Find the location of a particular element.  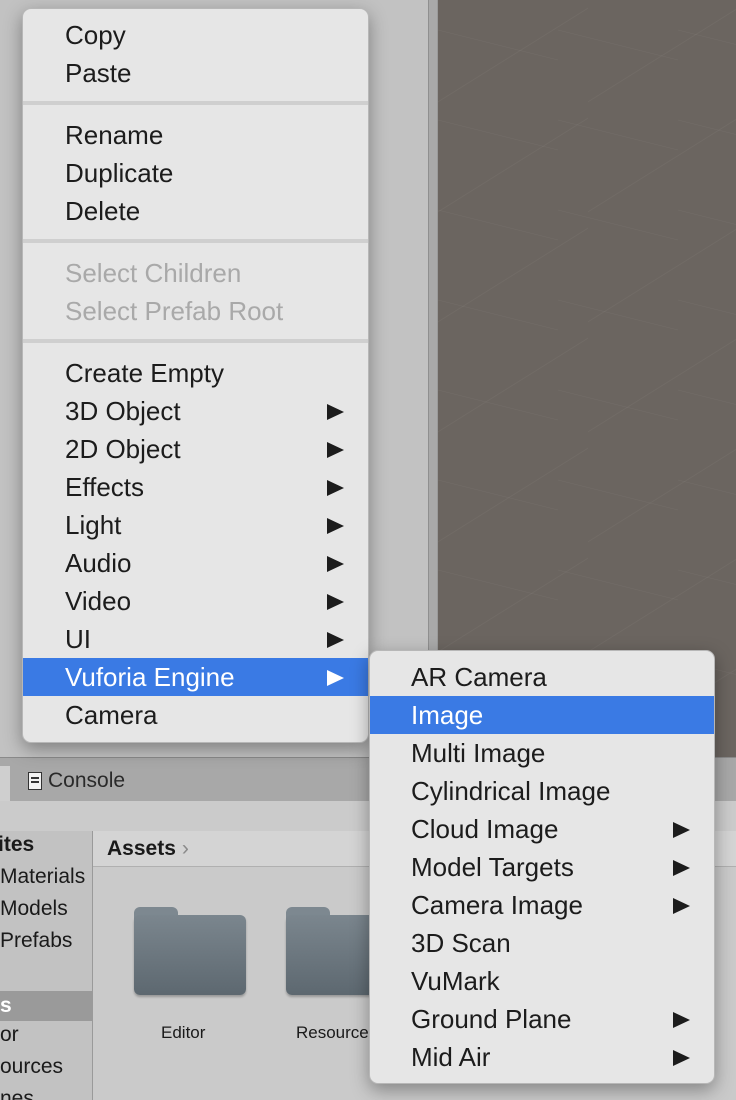

menu-item-light: Light is located at coordinates (195, 525).